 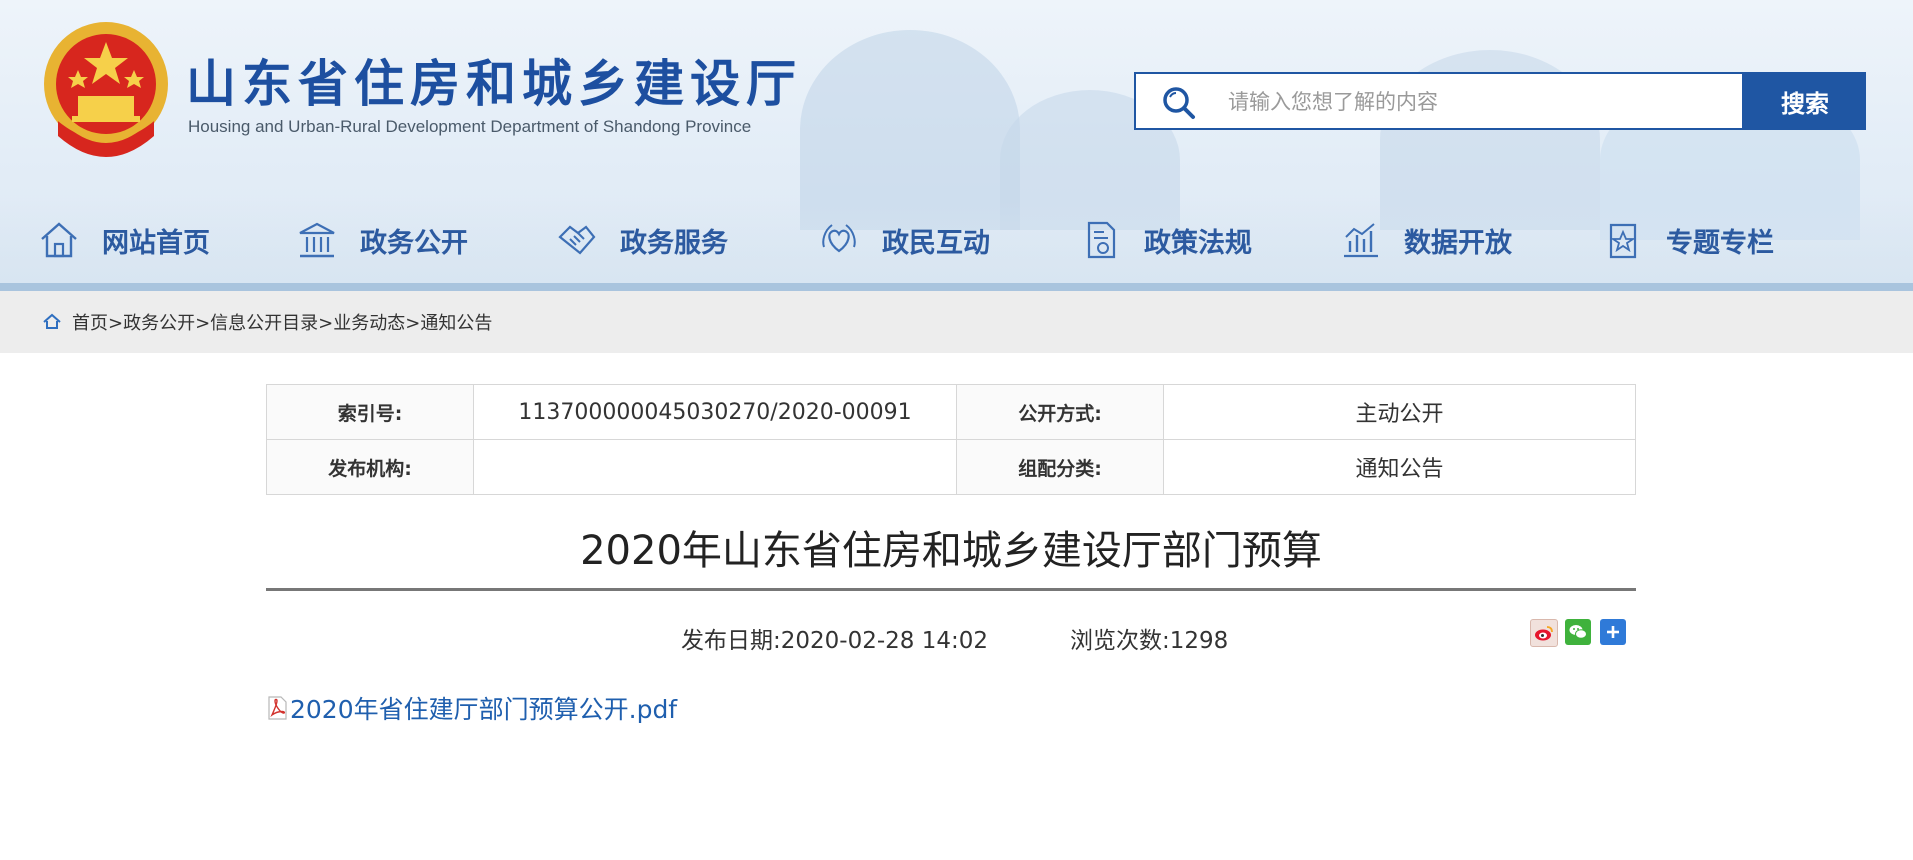 I want to click on nav-label-government-services: 政务服务, so click(x=674, y=243).